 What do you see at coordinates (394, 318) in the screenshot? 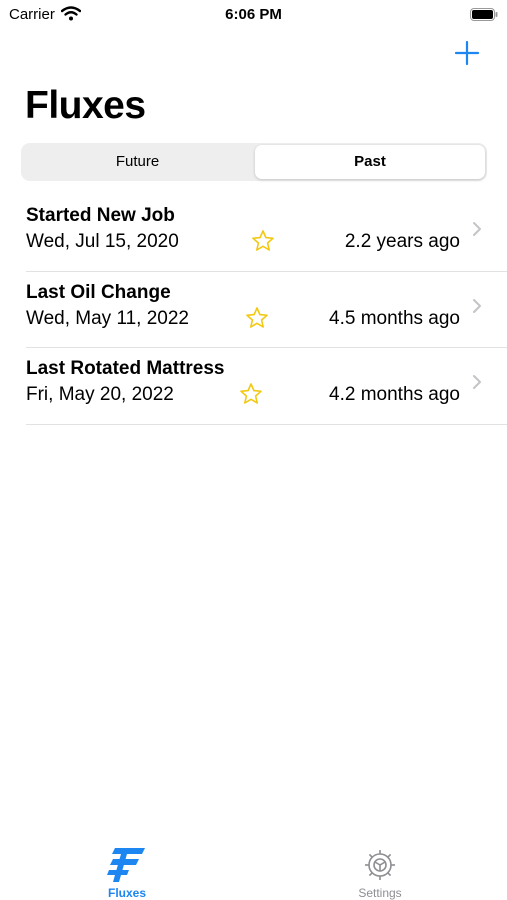
I see `flux-elapsed: 4.5 months ago` at bounding box center [394, 318].